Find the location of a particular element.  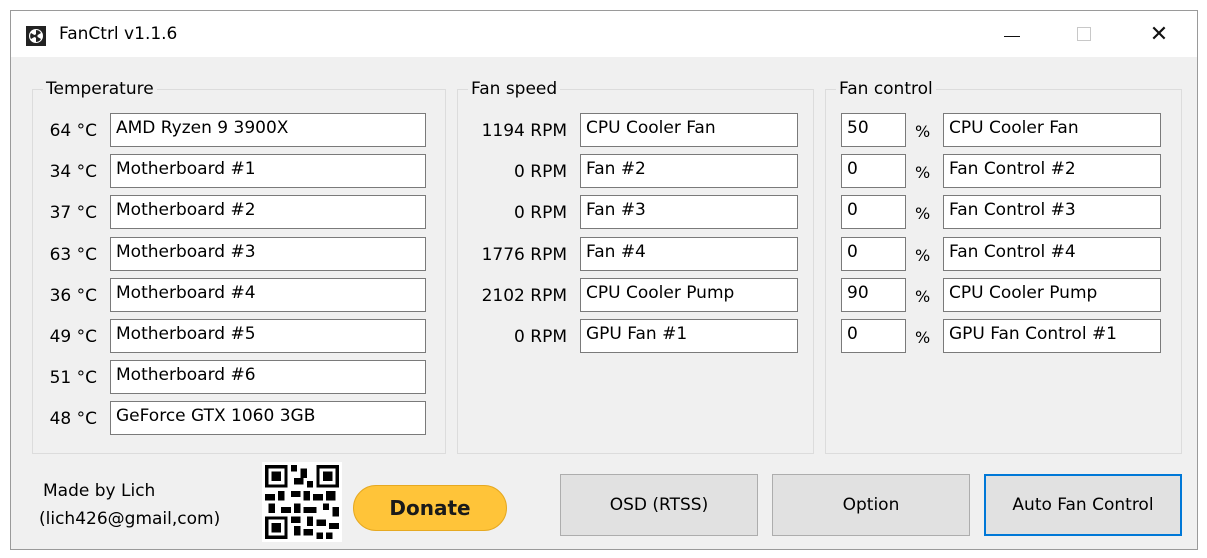

fan-icon is located at coordinates (36, 36).